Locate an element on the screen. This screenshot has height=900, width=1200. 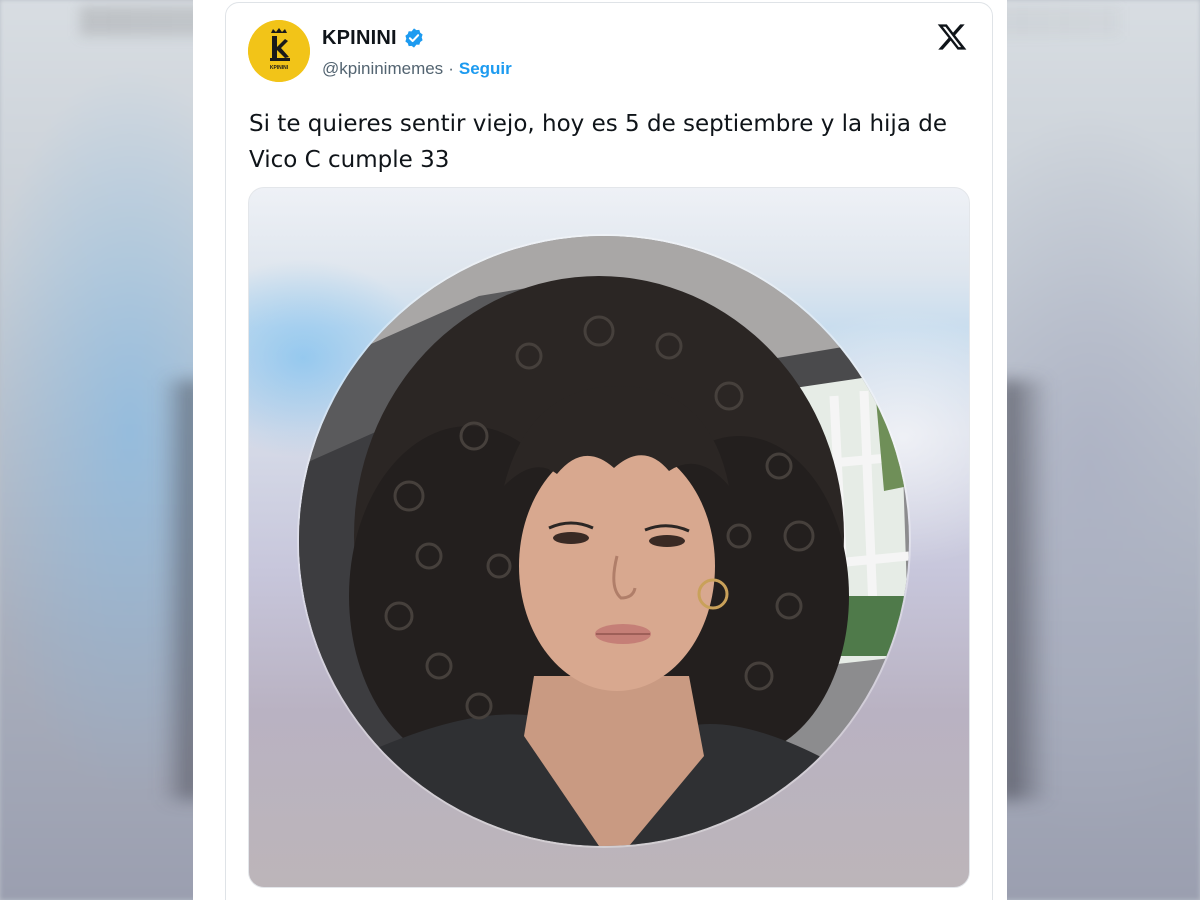
author-name-row: KPININI is located at coordinates (373, 38).